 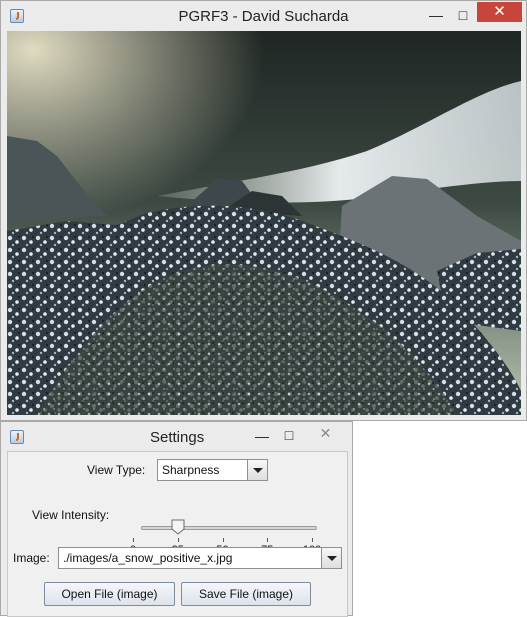 What do you see at coordinates (109, 594) in the screenshot?
I see `open-file-button: Open File (image)` at bounding box center [109, 594].